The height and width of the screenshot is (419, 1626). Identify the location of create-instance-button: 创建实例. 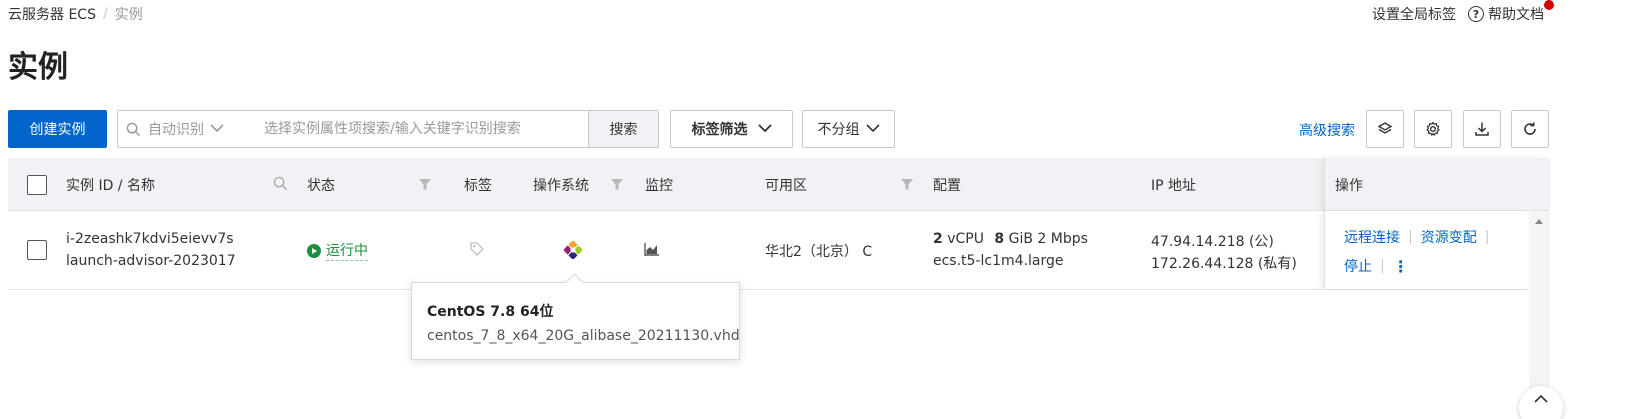
(57, 129).